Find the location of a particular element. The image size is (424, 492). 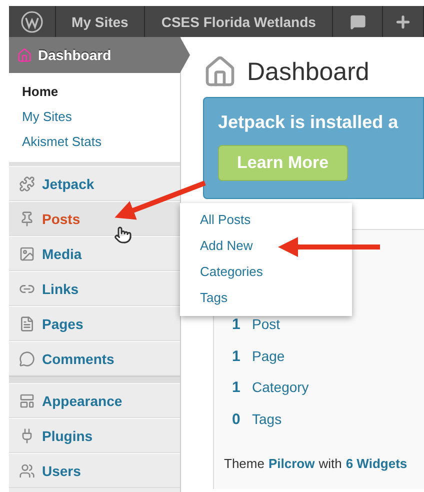

dashboard-label: Dashboard is located at coordinates (75, 55).